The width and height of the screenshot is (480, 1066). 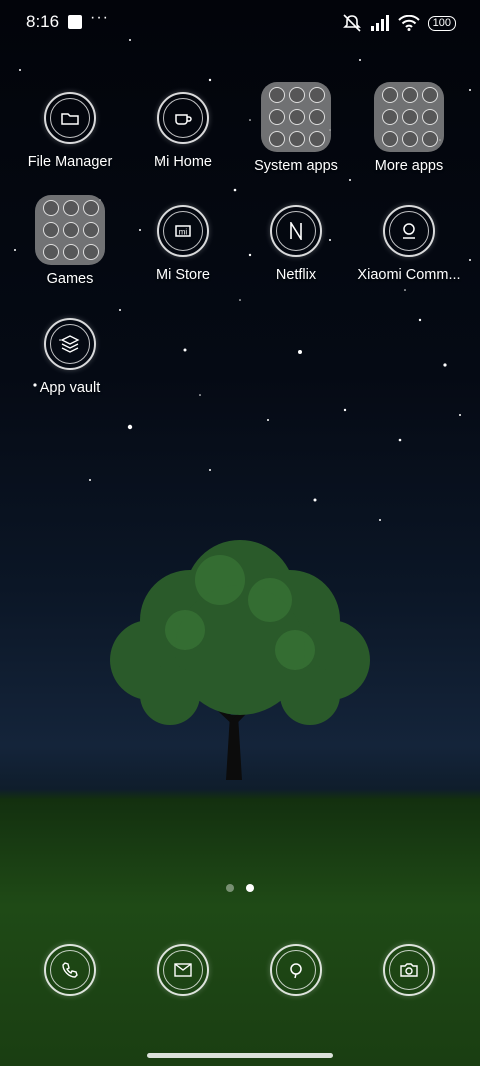 I want to click on store-icon: mi, so click(x=183, y=231).